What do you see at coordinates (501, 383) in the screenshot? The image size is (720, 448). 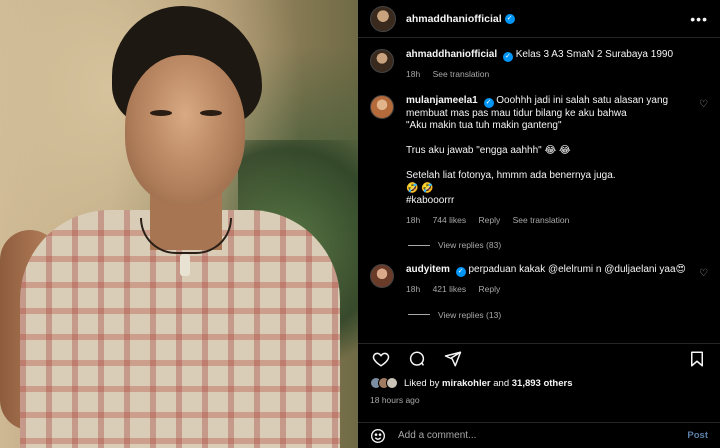 I see `likes-middle: and` at bounding box center [501, 383].